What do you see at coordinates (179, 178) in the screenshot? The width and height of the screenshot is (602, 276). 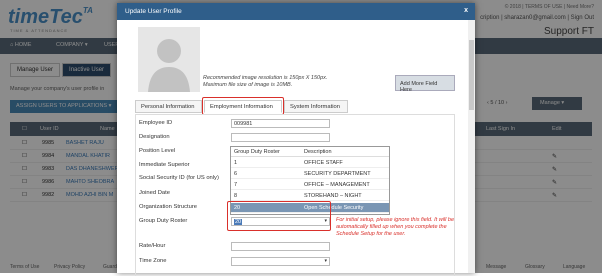 I see `ssid-label: Social Security ID (for US only)` at bounding box center [179, 178].